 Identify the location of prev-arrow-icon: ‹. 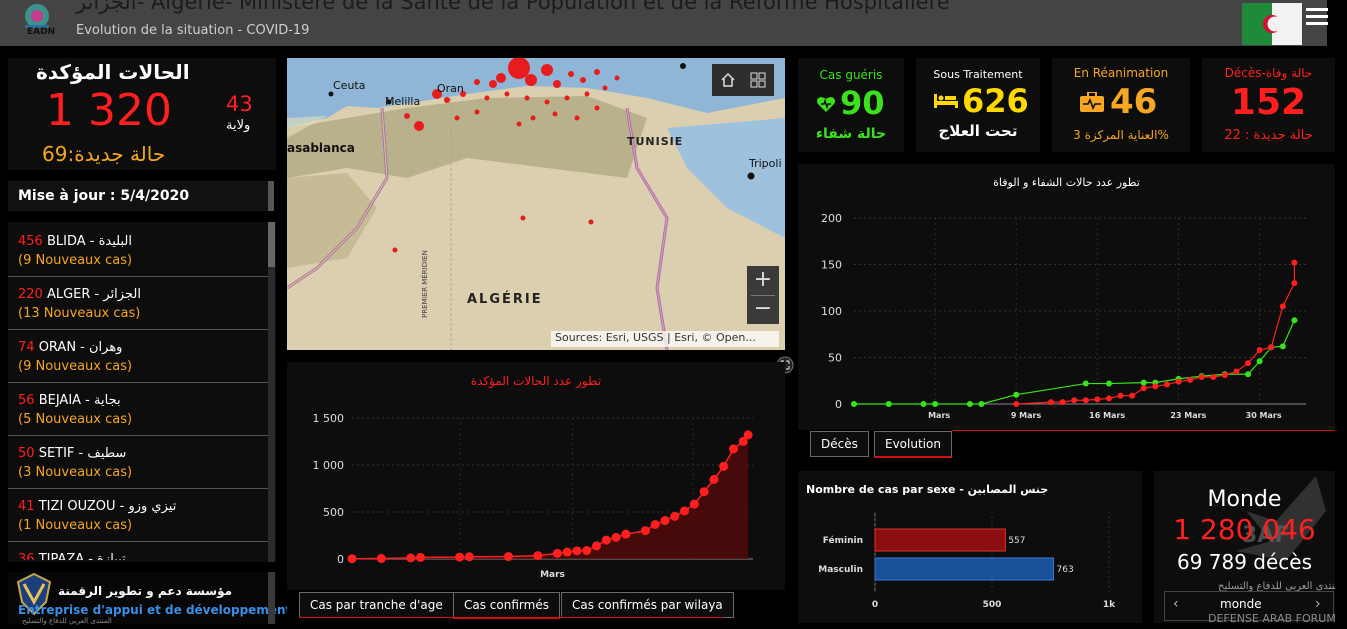
(1176, 604).